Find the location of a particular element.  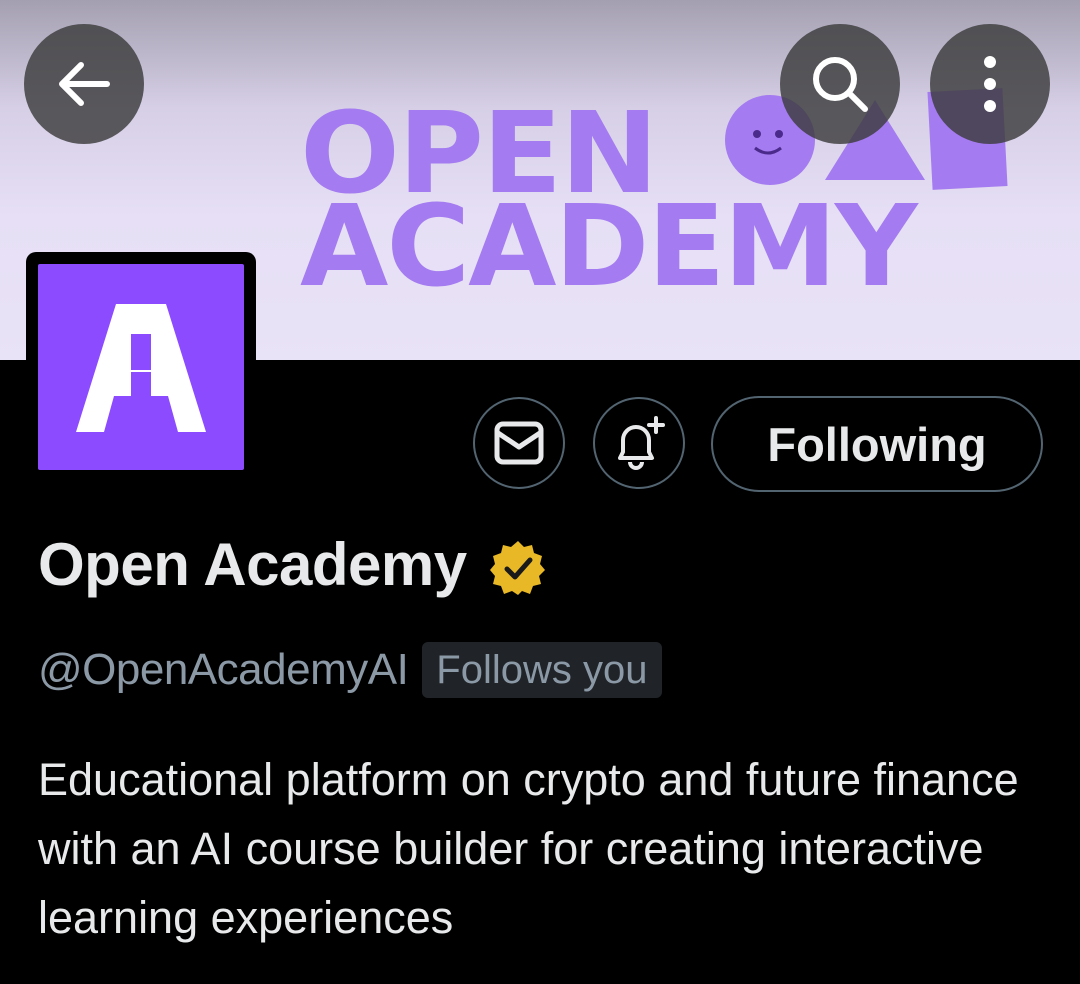

following-button: Following is located at coordinates (877, 444).